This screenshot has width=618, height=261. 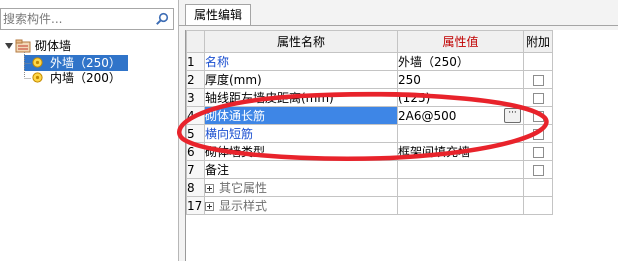 What do you see at coordinates (460, 61) in the screenshot?
I see `property-value: 外墙（250）` at bounding box center [460, 61].